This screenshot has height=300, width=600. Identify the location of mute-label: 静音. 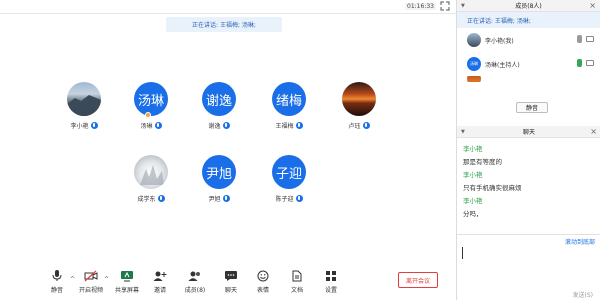
(56, 290).